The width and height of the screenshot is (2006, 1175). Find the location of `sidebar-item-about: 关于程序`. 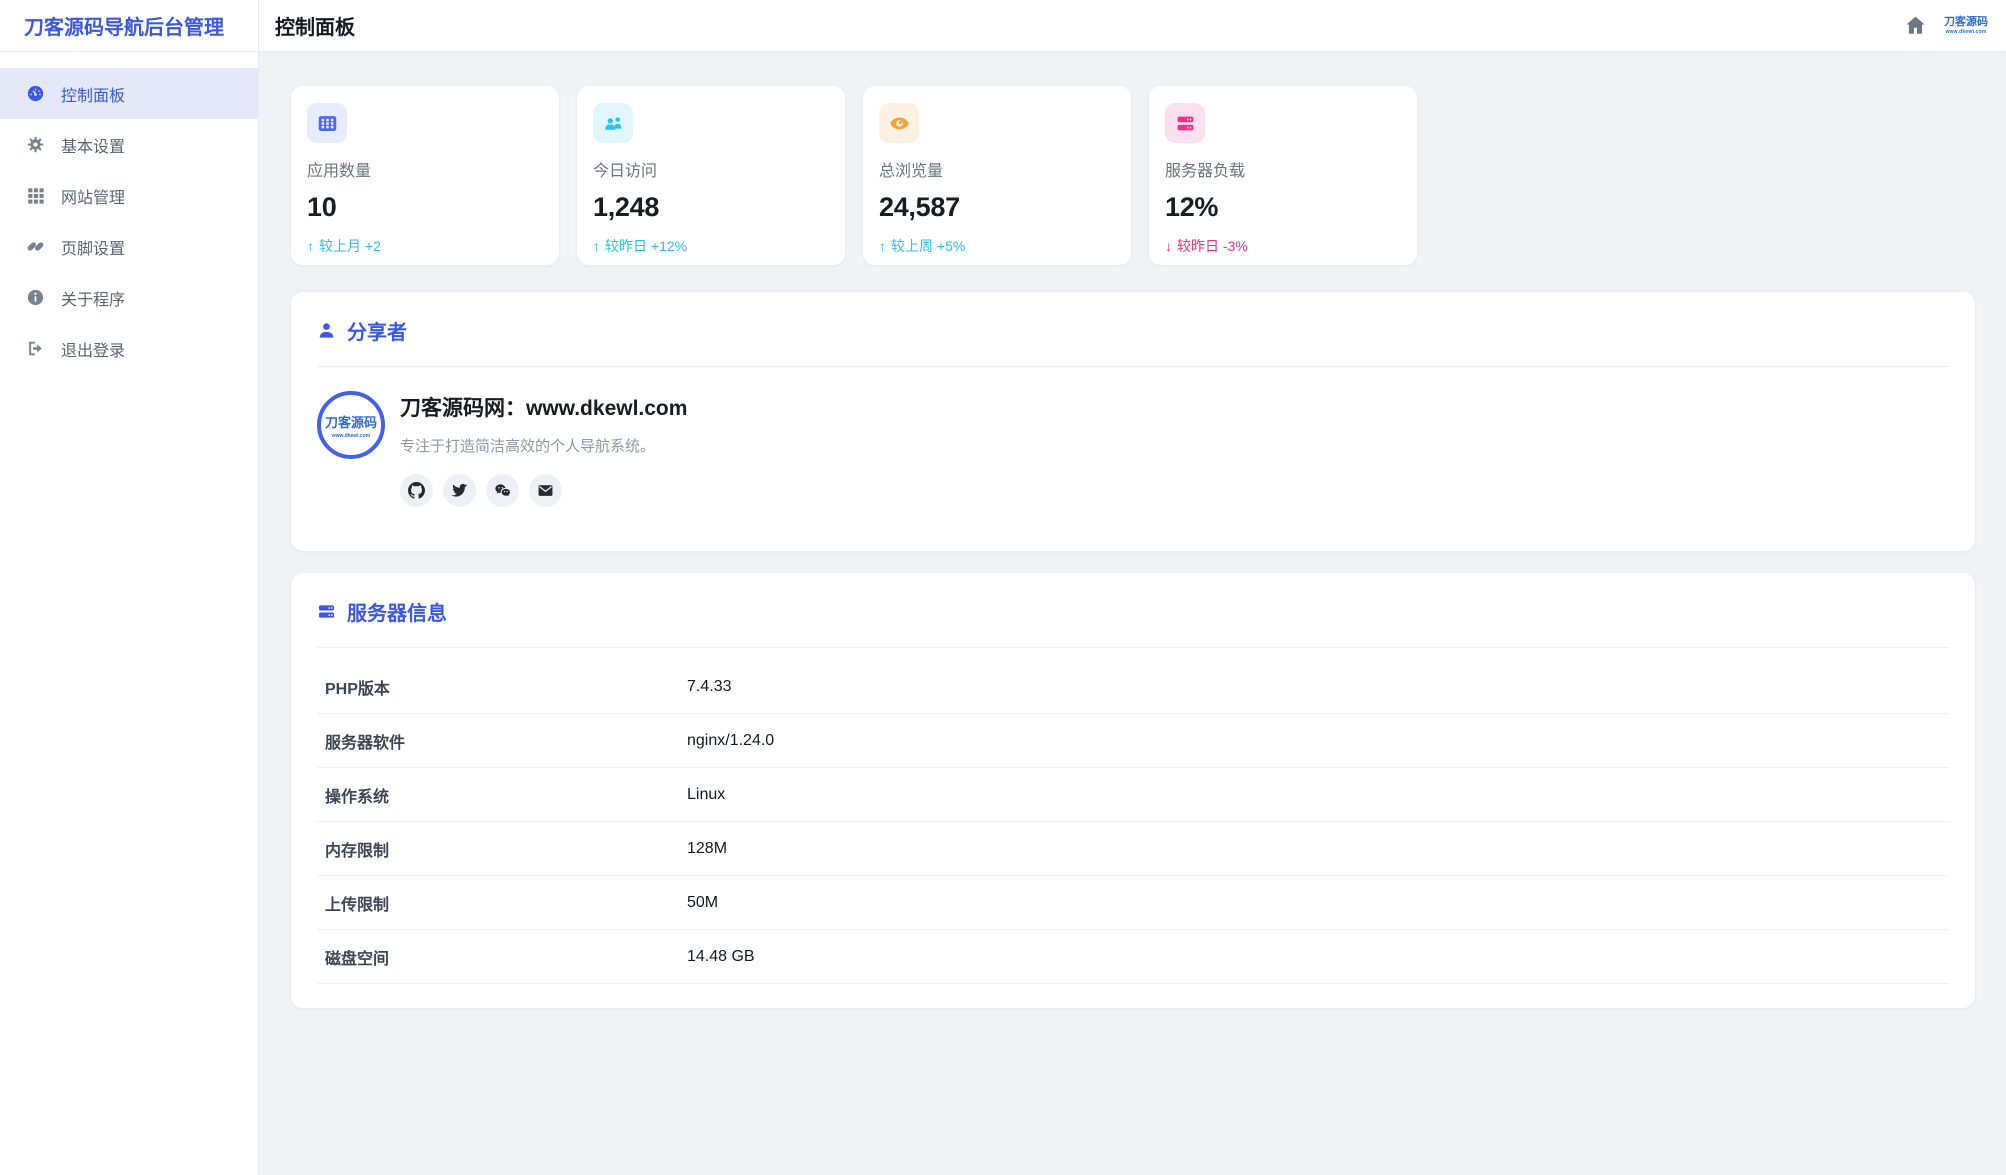

sidebar-item-about: 关于程序 is located at coordinates (129, 297).